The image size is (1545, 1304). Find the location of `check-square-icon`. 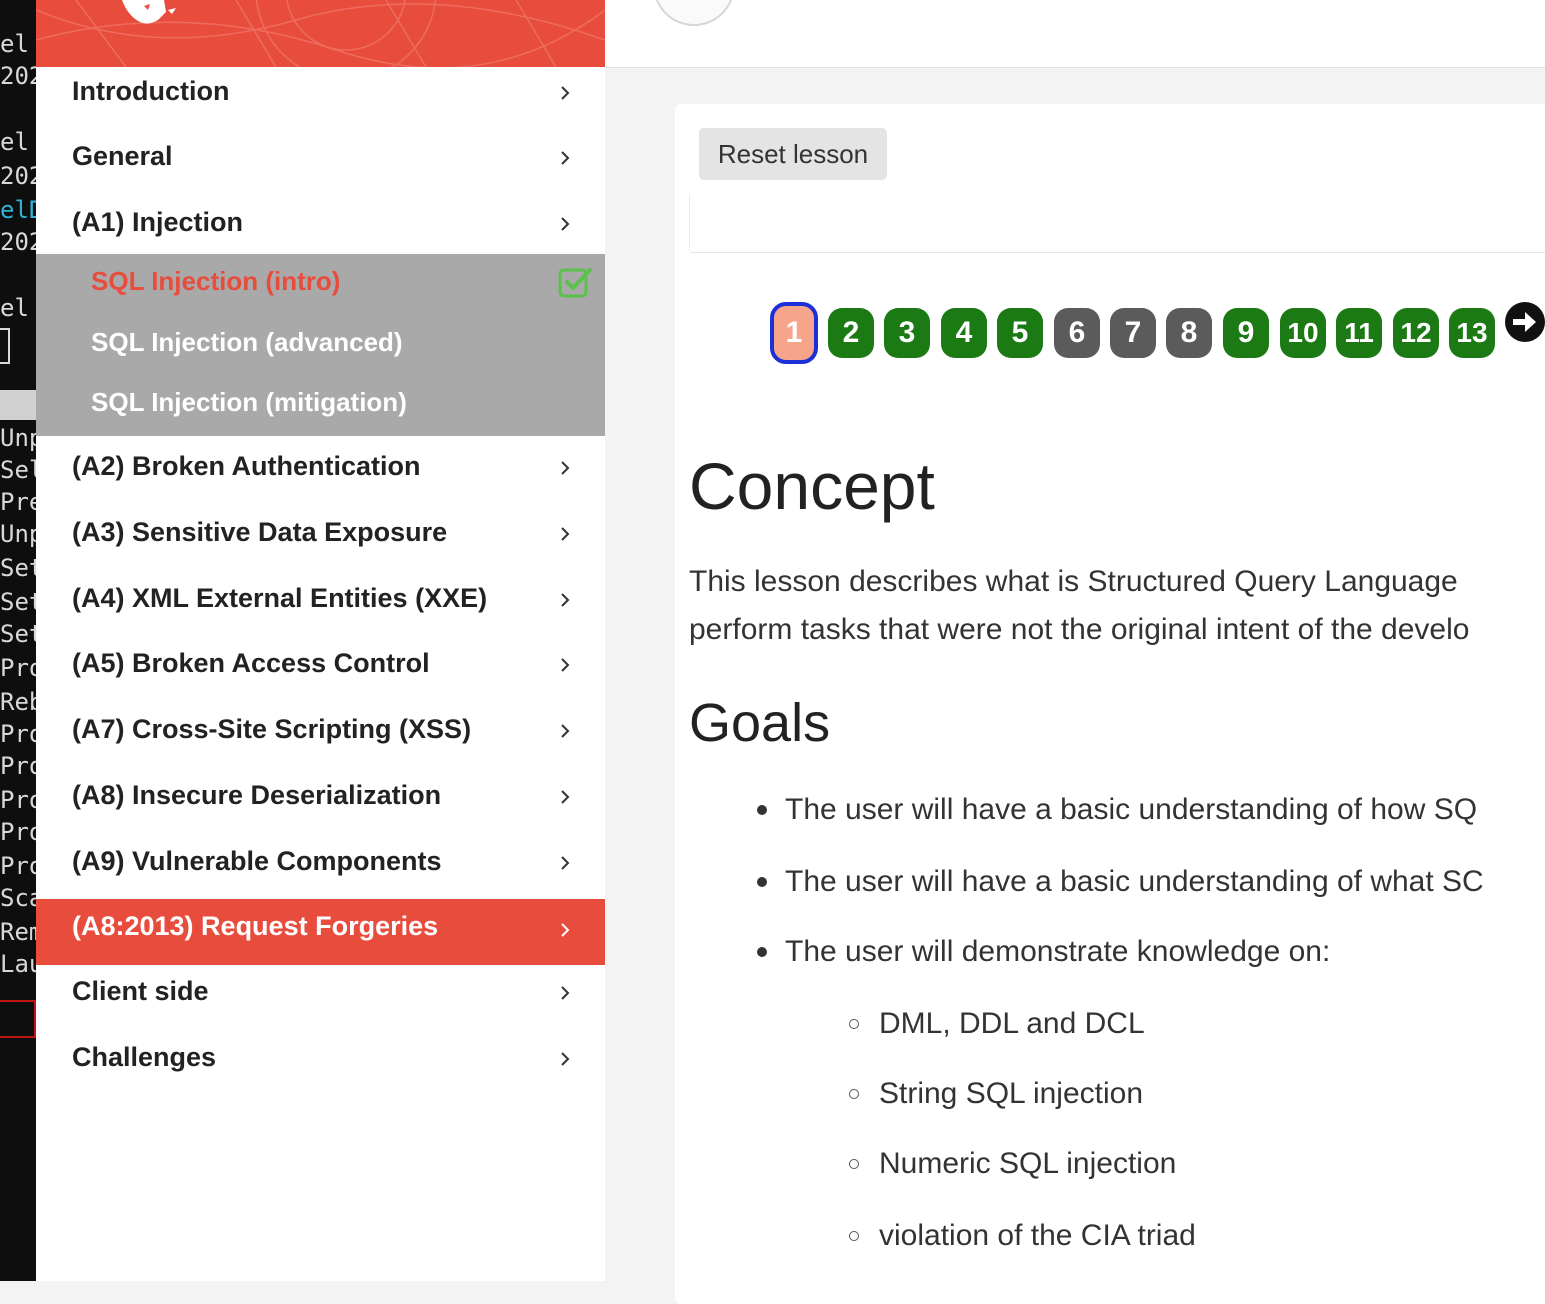

check-square-icon is located at coordinates (575, 283).